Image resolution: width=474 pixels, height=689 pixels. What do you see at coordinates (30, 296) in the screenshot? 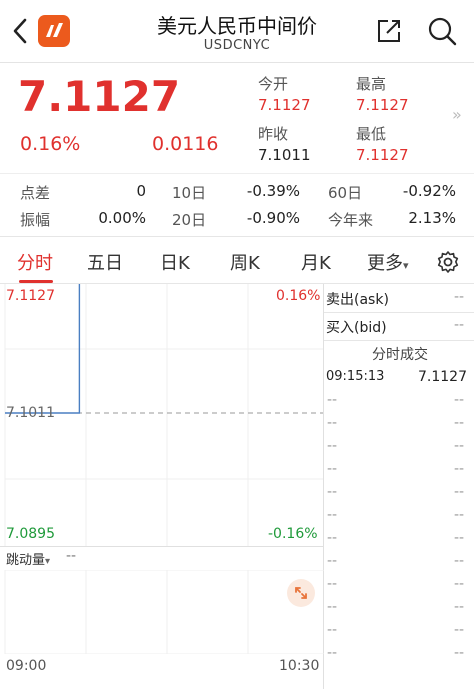
I see `y-label-top: 7.1127` at bounding box center [30, 296].